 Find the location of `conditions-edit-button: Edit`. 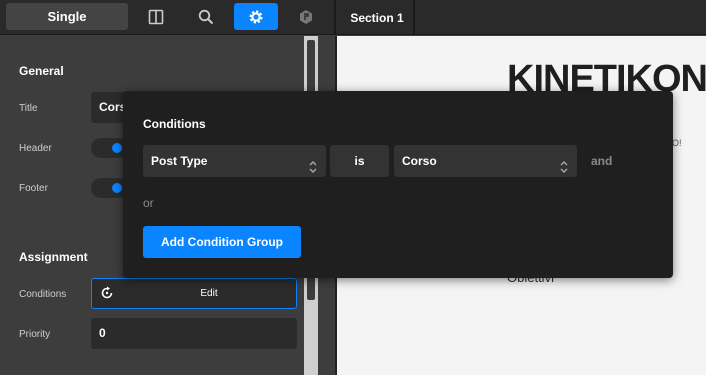

conditions-edit-button: Edit is located at coordinates (194, 293).